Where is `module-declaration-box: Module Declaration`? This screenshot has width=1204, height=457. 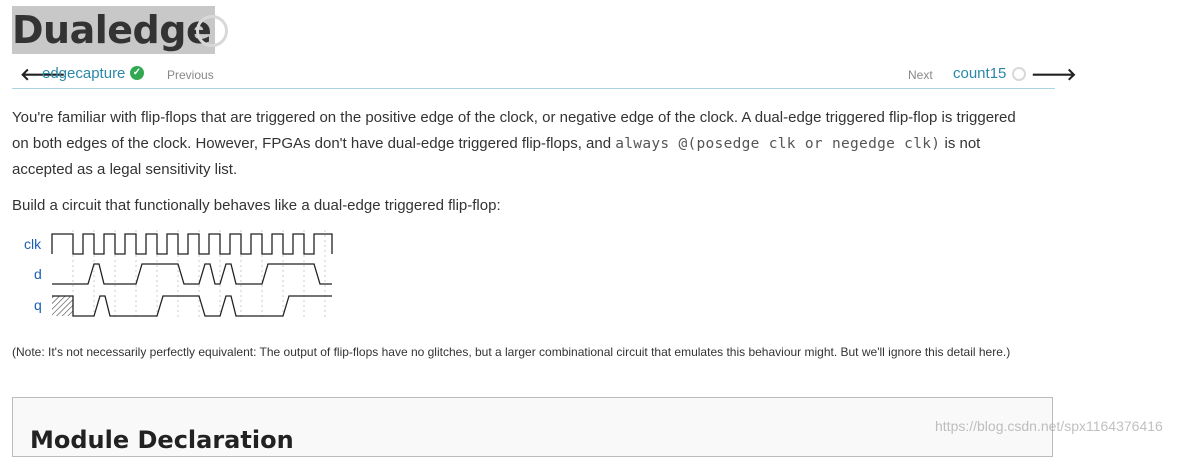 module-declaration-box: Module Declaration is located at coordinates (532, 427).